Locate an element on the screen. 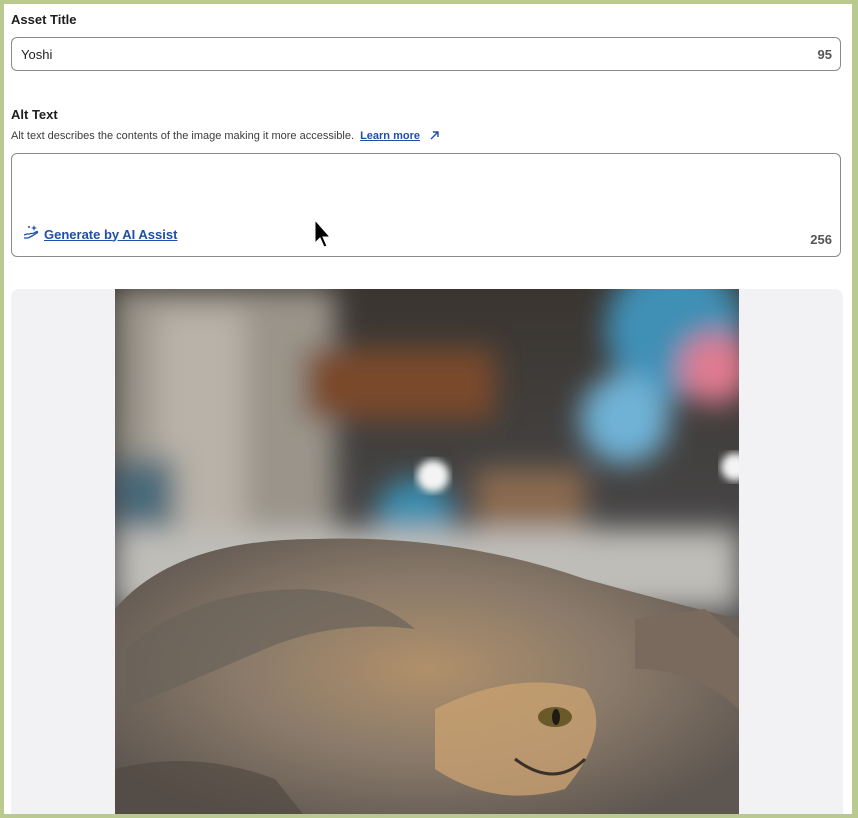 Image resolution: width=858 pixels, height=818 pixels. generate-ai-assist-link: Generate by AI Assist is located at coordinates (100, 234).